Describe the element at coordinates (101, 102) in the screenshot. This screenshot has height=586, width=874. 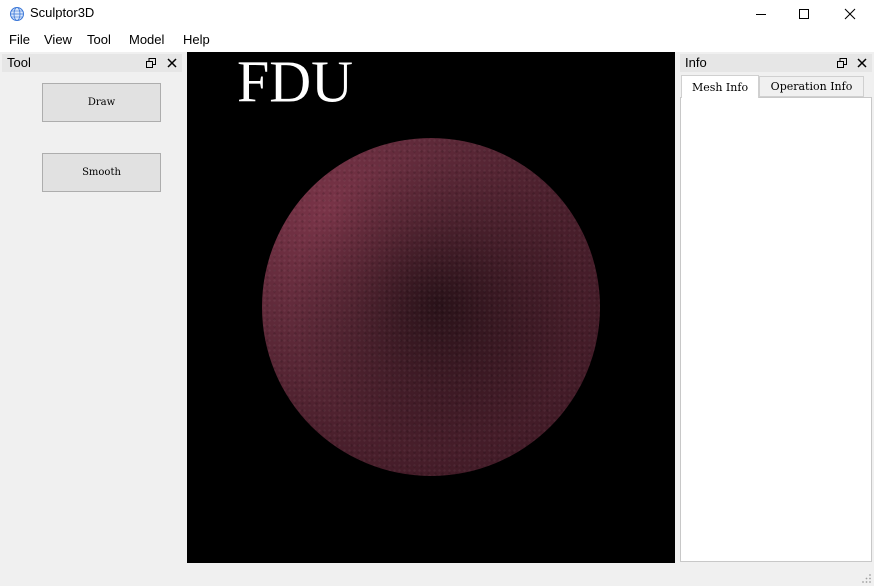
I see `draw-button: Draw` at that location.